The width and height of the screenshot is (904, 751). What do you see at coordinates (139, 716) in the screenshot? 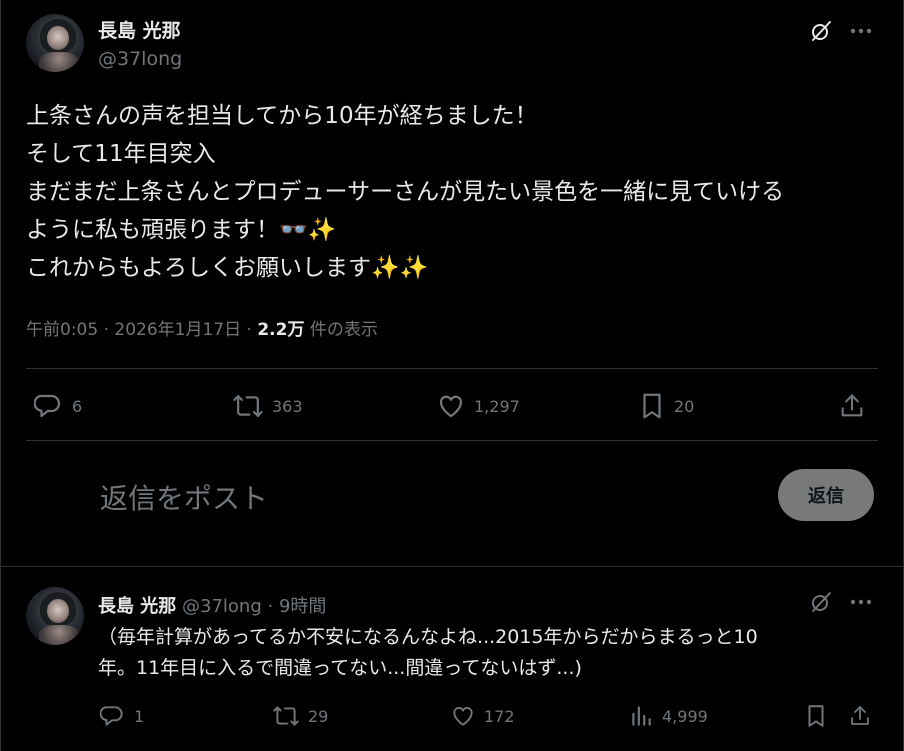
I see `reply-count: 1` at bounding box center [139, 716].